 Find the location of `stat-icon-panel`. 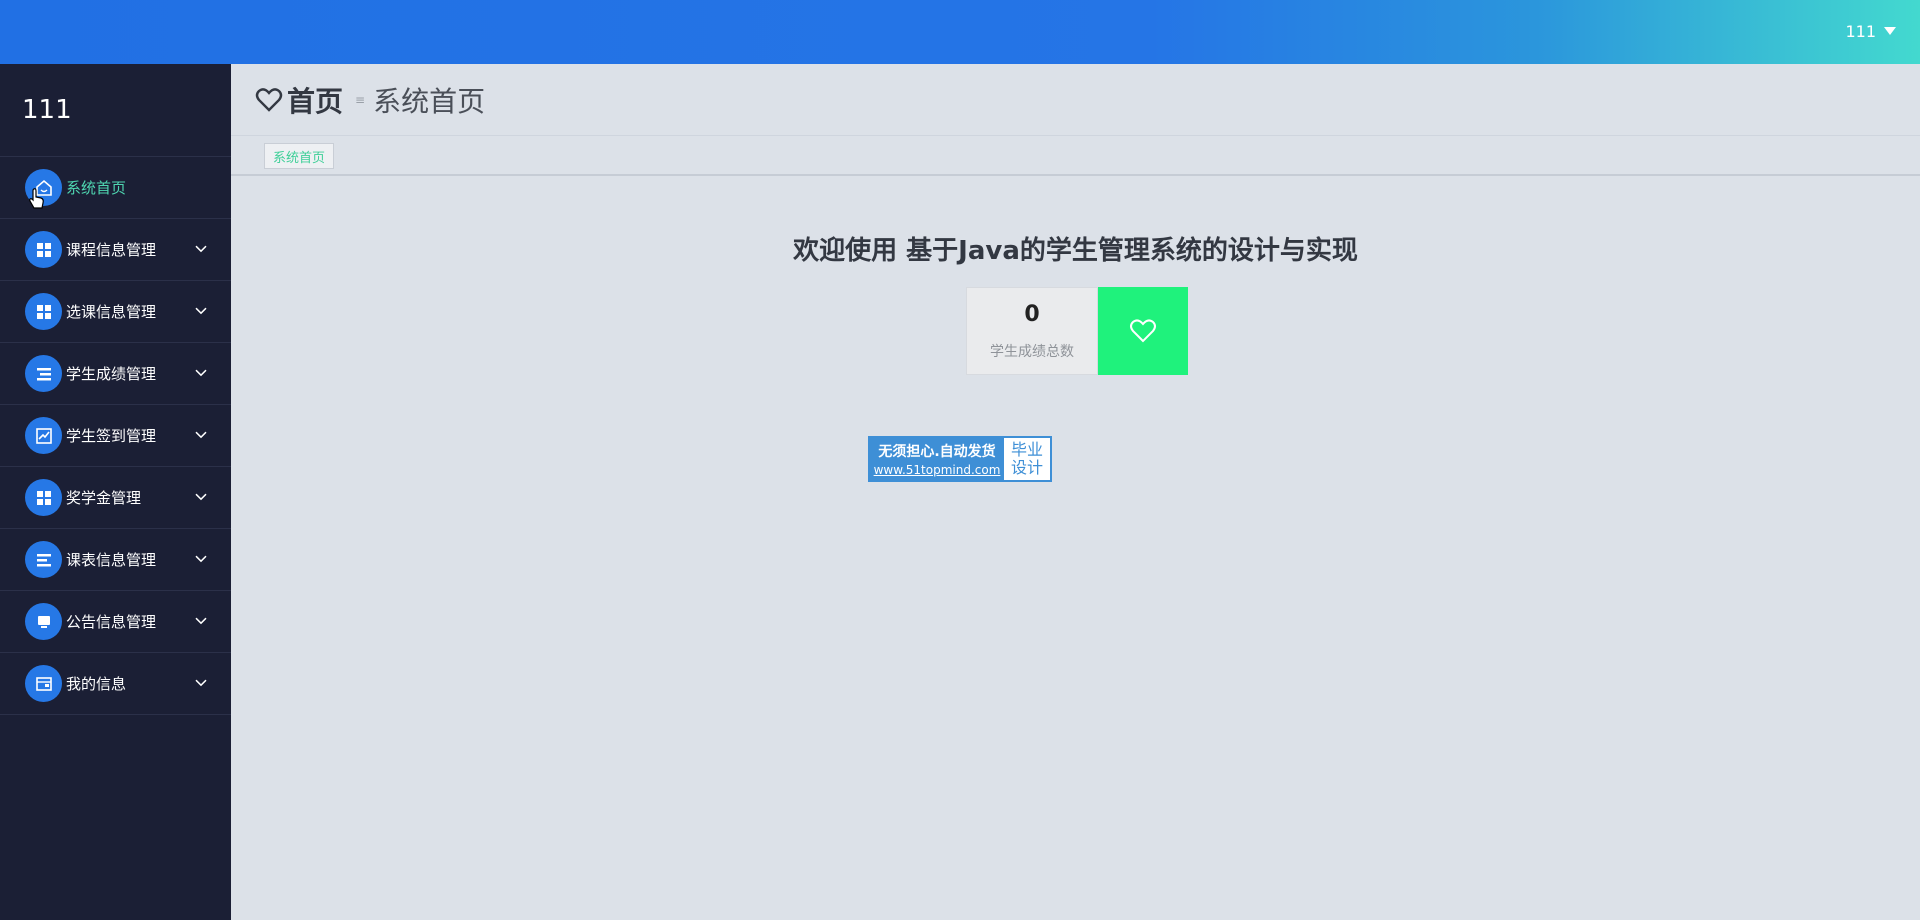

stat-icon-panel is located at coordinates (1143, 331).